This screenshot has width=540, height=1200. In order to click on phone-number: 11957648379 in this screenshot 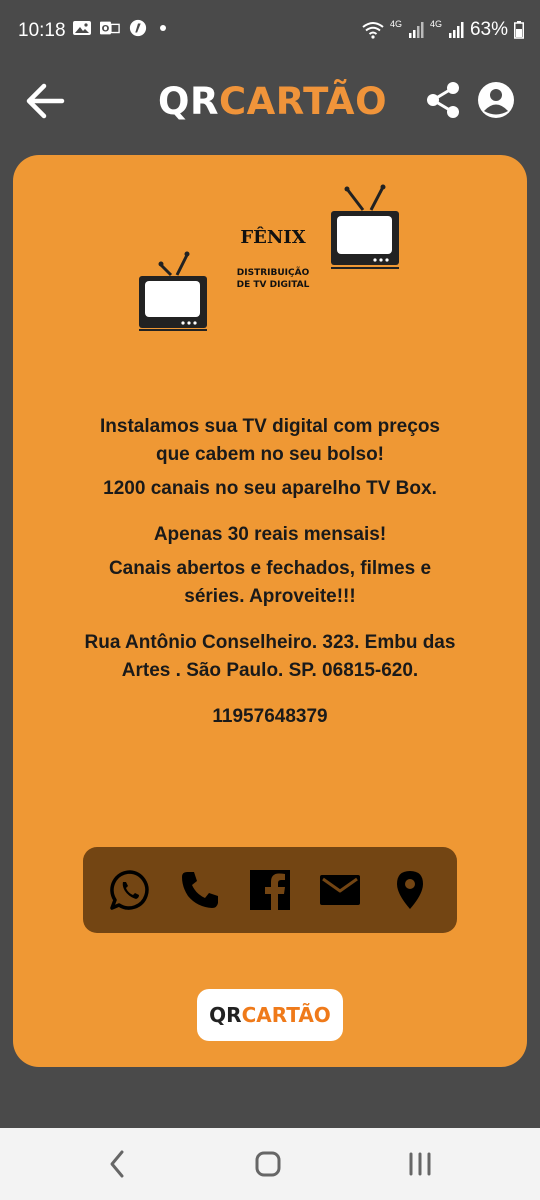, I will do `click(270, 716)`.